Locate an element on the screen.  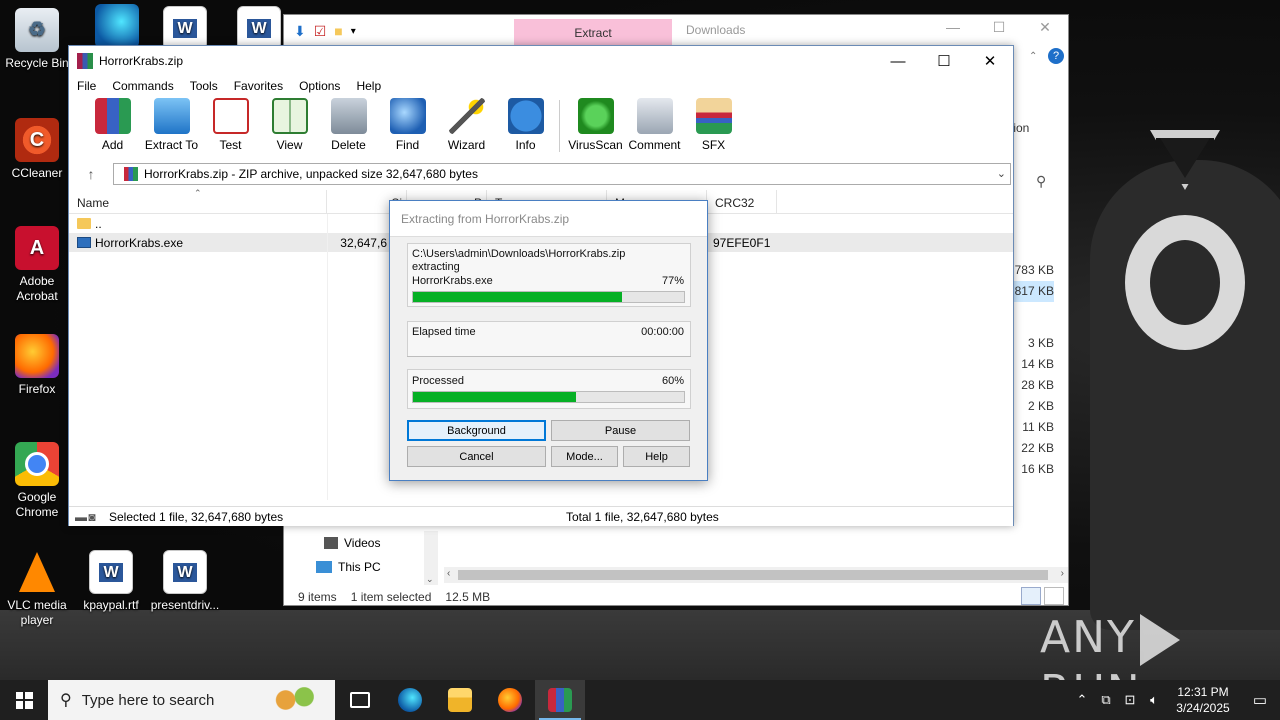
test-clipboard-icon is located at coordinates (230, 116).